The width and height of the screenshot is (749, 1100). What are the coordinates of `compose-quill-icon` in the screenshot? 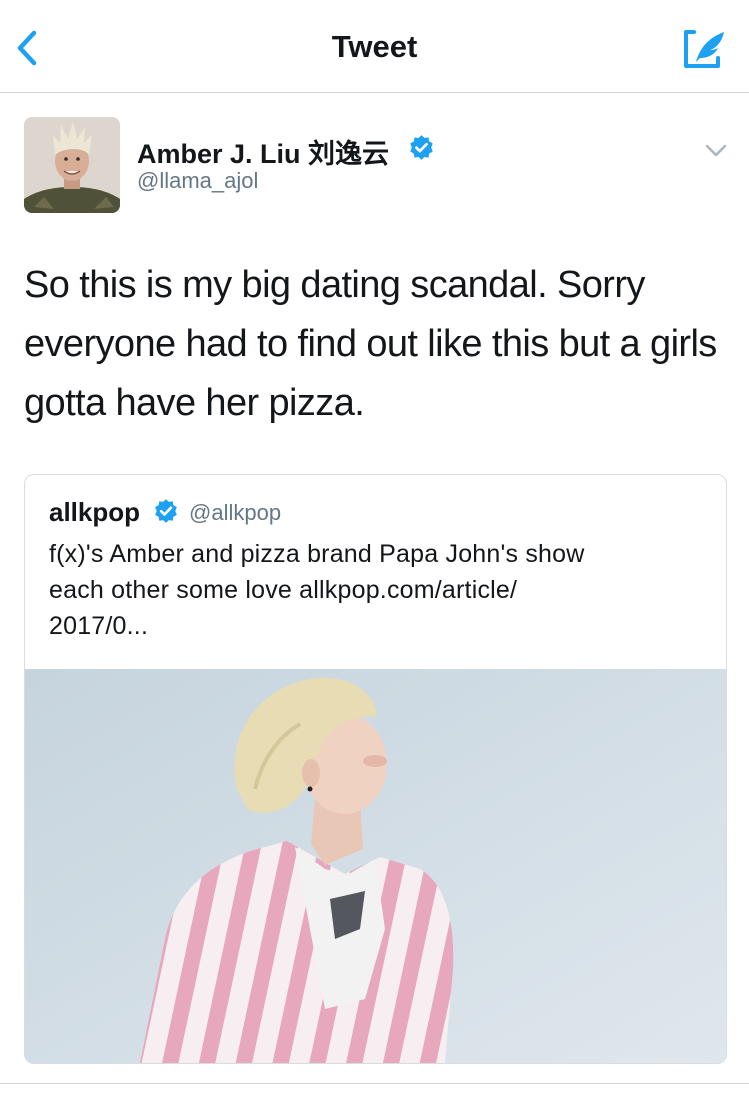 It's located at (704, 49).